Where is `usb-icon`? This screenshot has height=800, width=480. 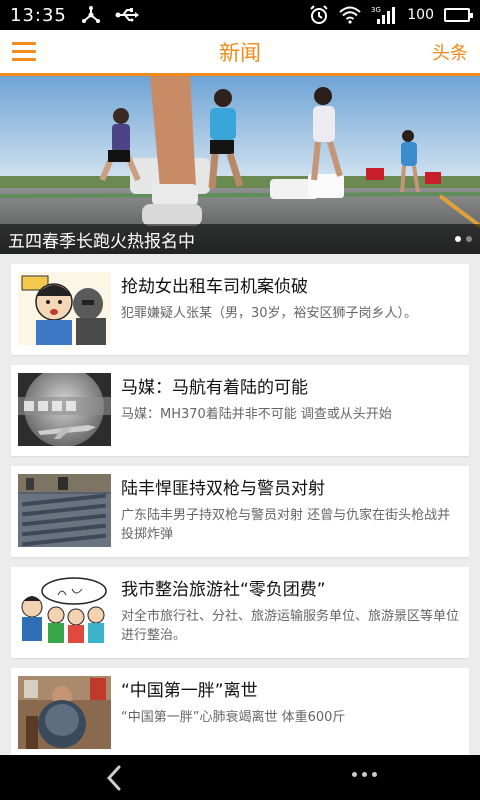 usb-icon is located at coordinates (127, 15).